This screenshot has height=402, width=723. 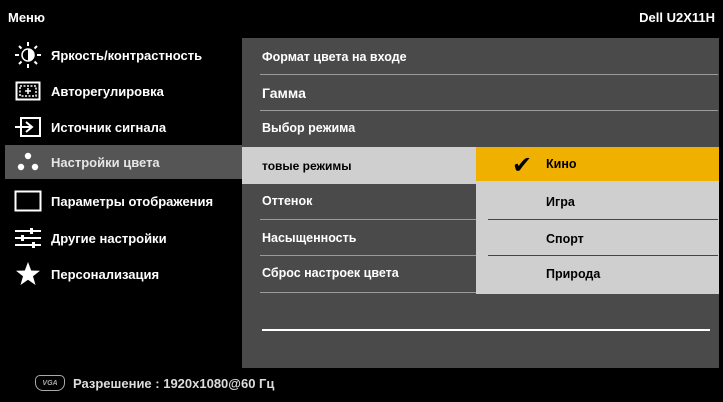 What do you see at coordinates (28, 55) in the screenshot?
I see `brightness-icon` at bounding box center [28, 55].